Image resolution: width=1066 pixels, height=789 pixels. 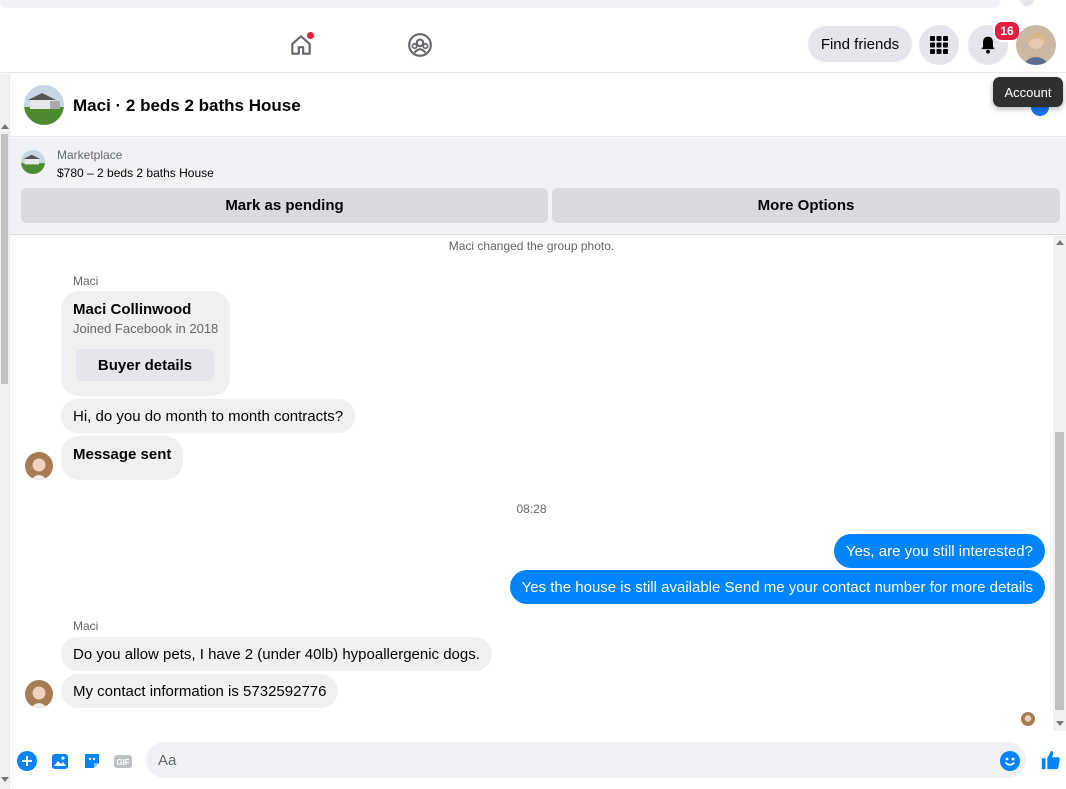 I want to click on account-photo, so click(x=1036, y=45).